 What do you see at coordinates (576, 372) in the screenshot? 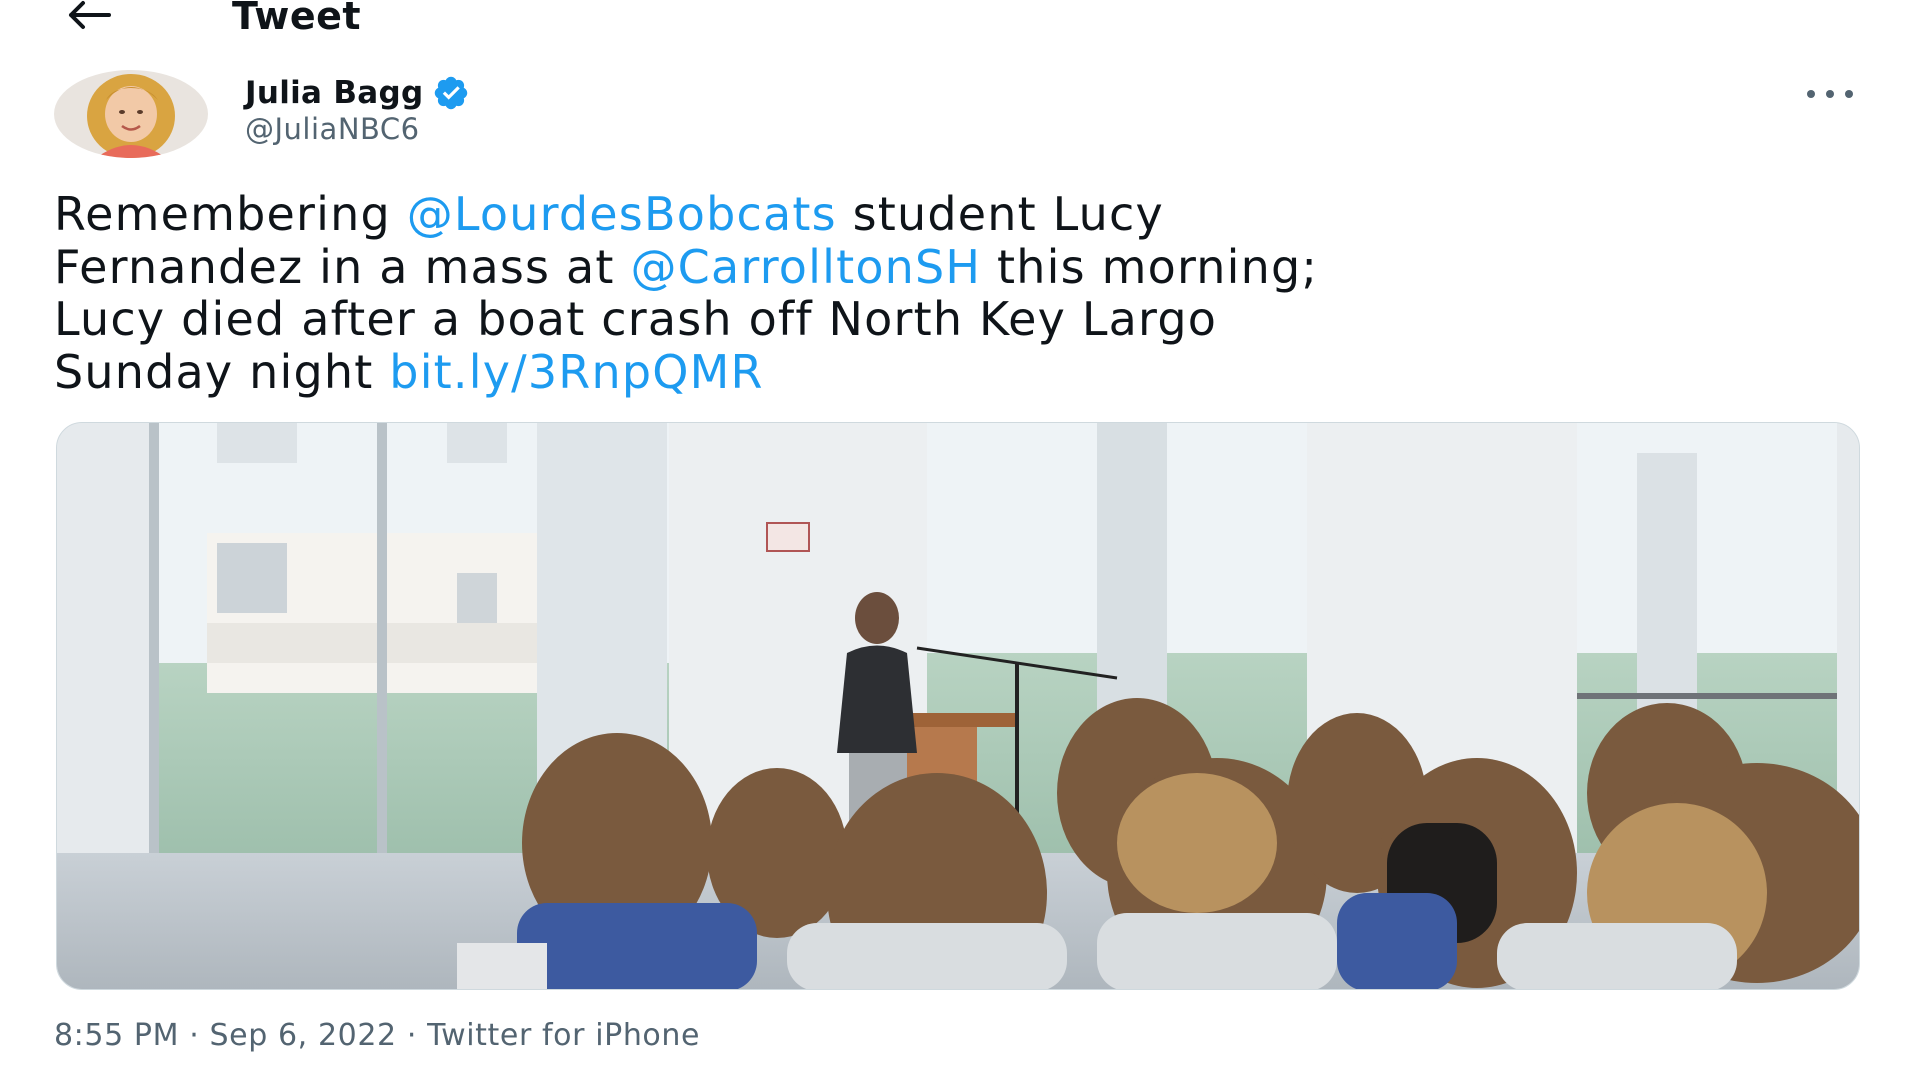
I see `url-link: bit.ly/3RnpQMR` at bounding box center [576, 372].